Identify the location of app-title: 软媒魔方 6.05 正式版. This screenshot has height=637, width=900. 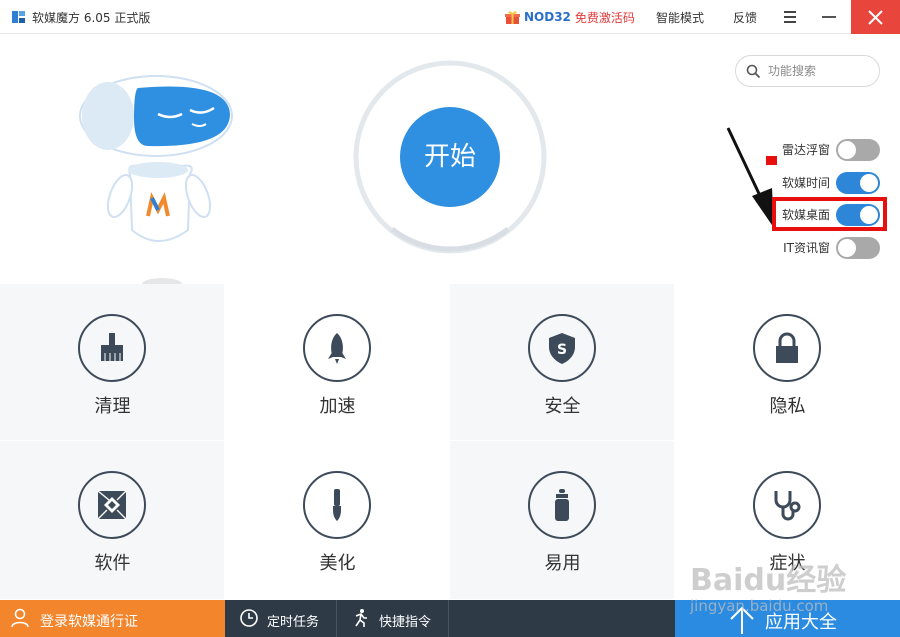
(91, 18).